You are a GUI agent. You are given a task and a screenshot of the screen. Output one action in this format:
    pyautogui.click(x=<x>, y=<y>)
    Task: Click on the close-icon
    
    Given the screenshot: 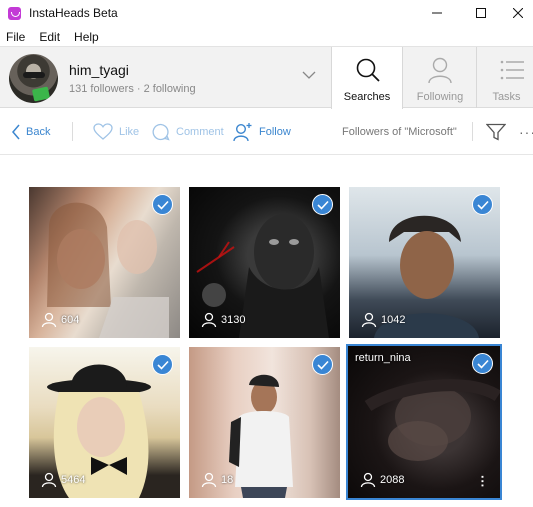 What is the action you would take?
    pyautogui.click(x=517, y=13)
    